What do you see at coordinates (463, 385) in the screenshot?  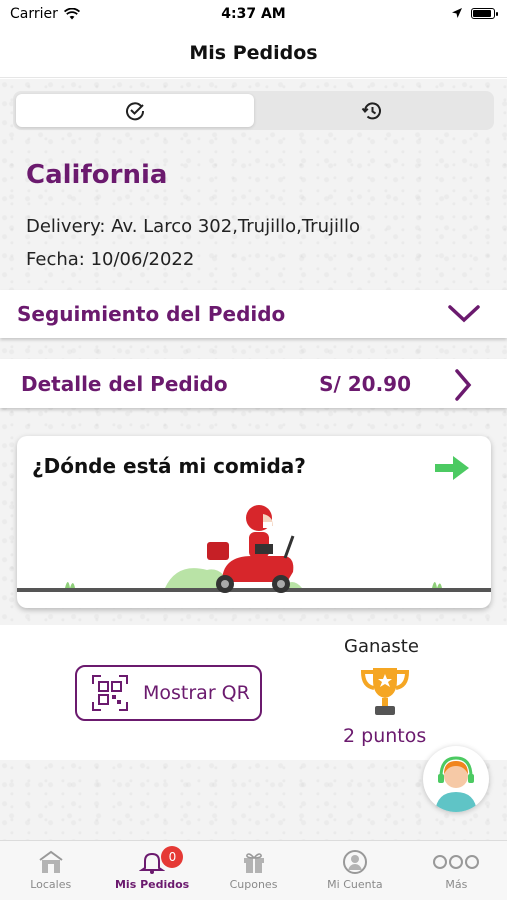 I see `chevron-right-icon` at bounding box center [463, 385].